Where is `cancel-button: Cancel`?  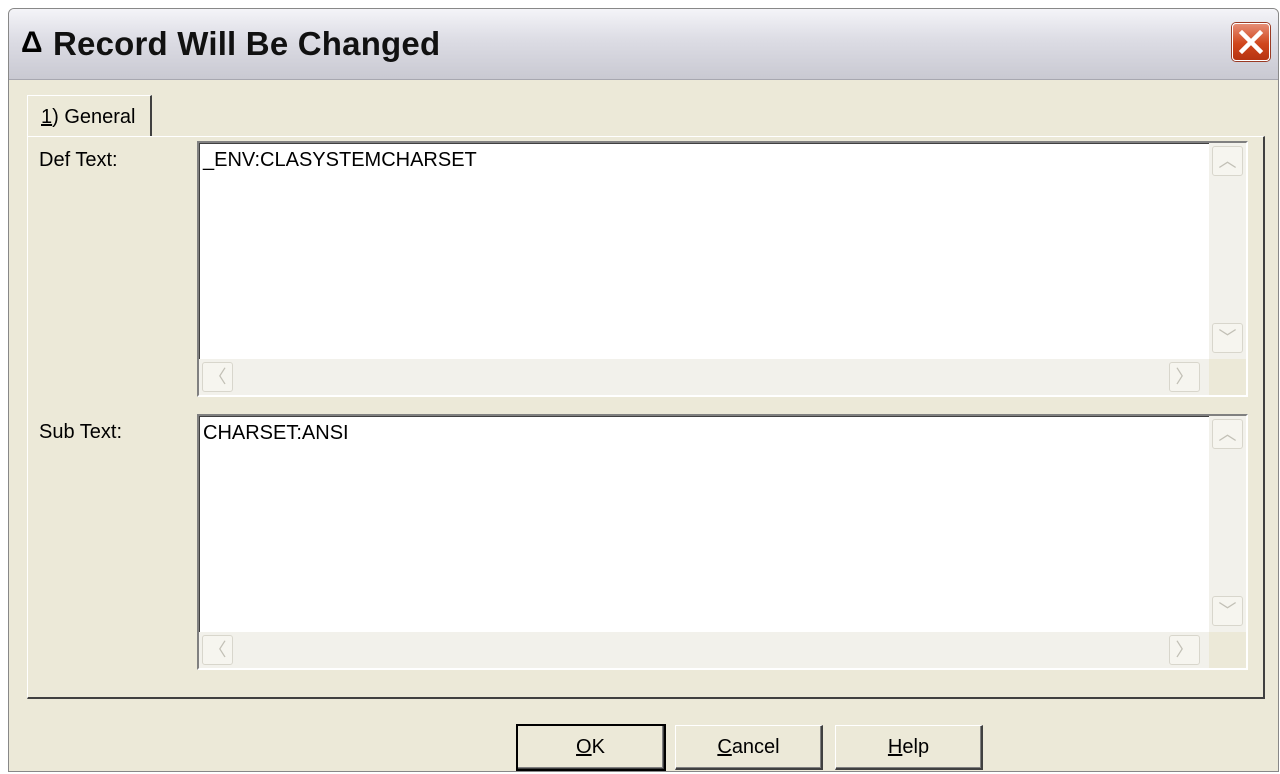 cancel-button: Cancel is located at coordinates (749, 747).